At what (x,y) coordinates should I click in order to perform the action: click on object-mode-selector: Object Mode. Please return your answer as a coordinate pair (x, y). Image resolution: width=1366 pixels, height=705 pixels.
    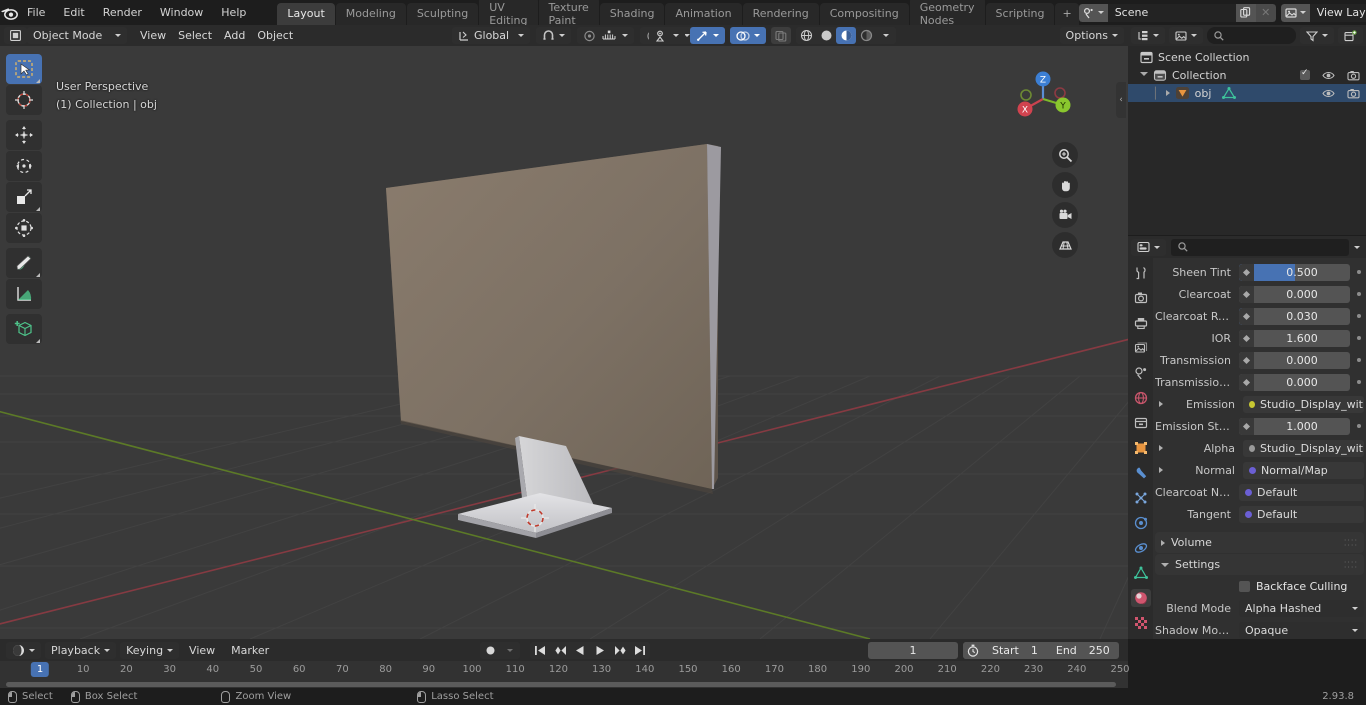
    Looking at the image, I should click on (77, 35).